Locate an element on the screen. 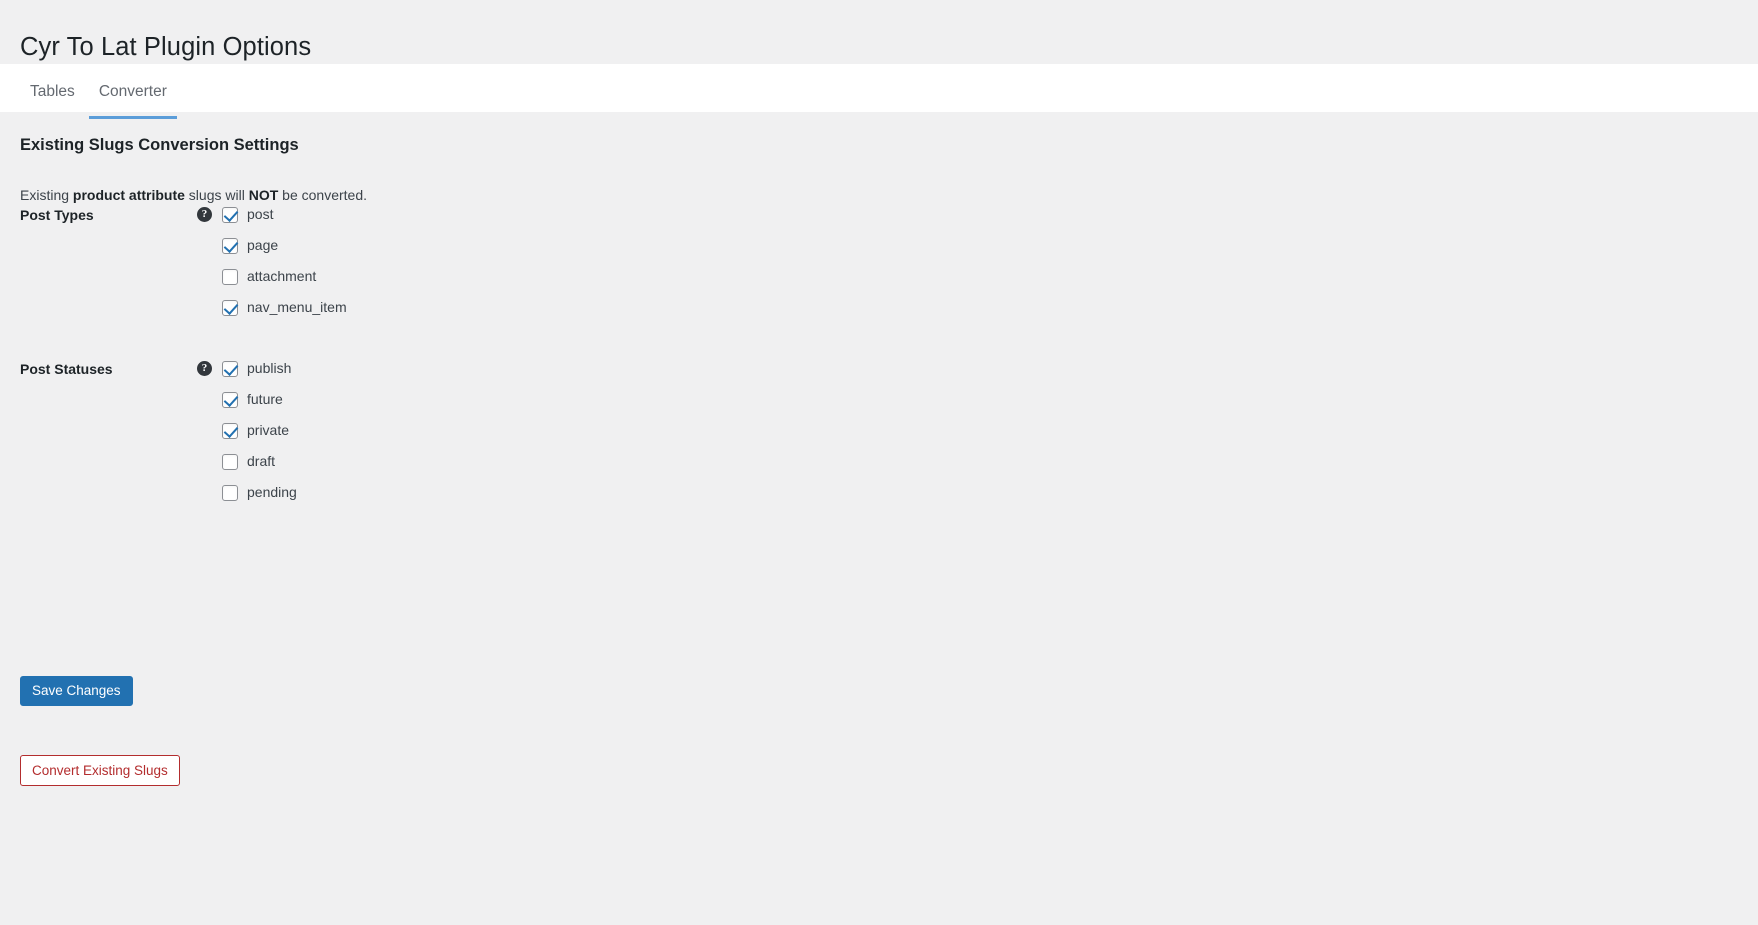  checkbox-label-pending: pending is located at coordinates (272, 492).